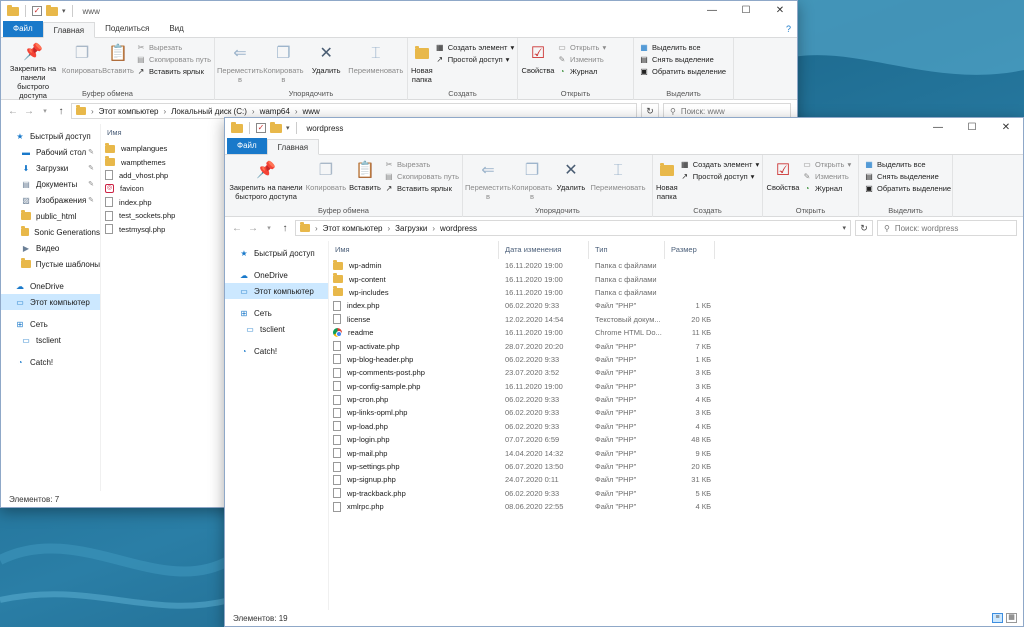 Image resolution: width=1024 pixels, height=627 pixels. I want to click on address-dropdown-icon: ▾, so click(844, 228).